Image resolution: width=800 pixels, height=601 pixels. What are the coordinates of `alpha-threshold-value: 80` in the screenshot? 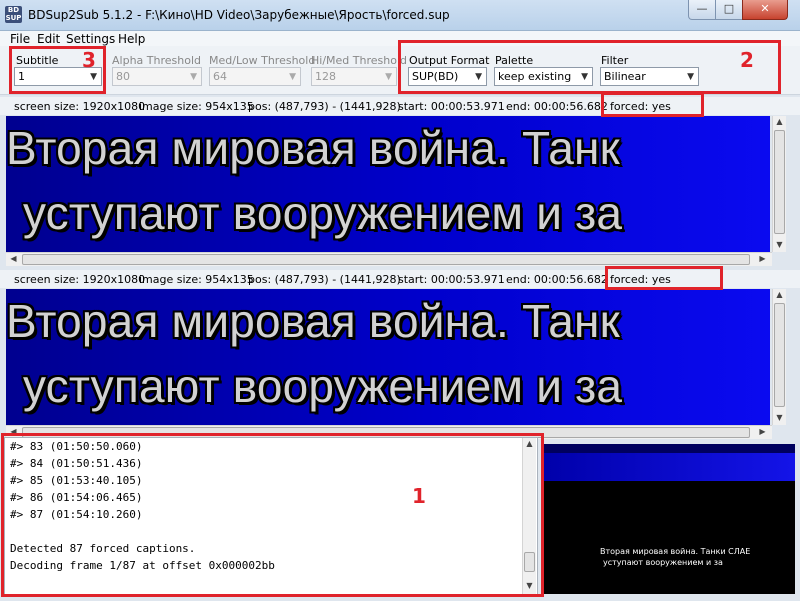 It's located at (123, 76).